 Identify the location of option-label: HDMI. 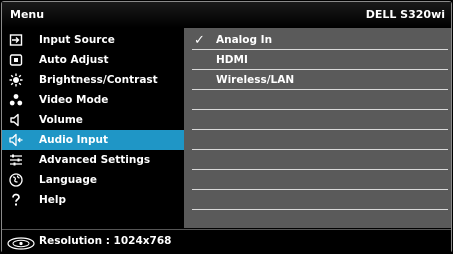
(232, 60).